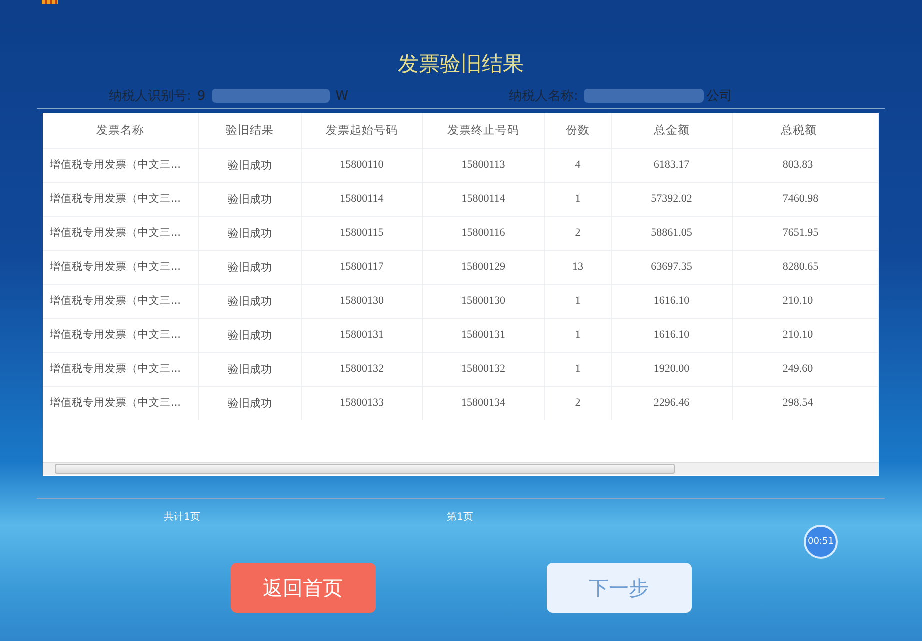 Image resolution: width=922 pixels, height=641 pixels. I want to click on column-header: 总税额, so click(805, 130).